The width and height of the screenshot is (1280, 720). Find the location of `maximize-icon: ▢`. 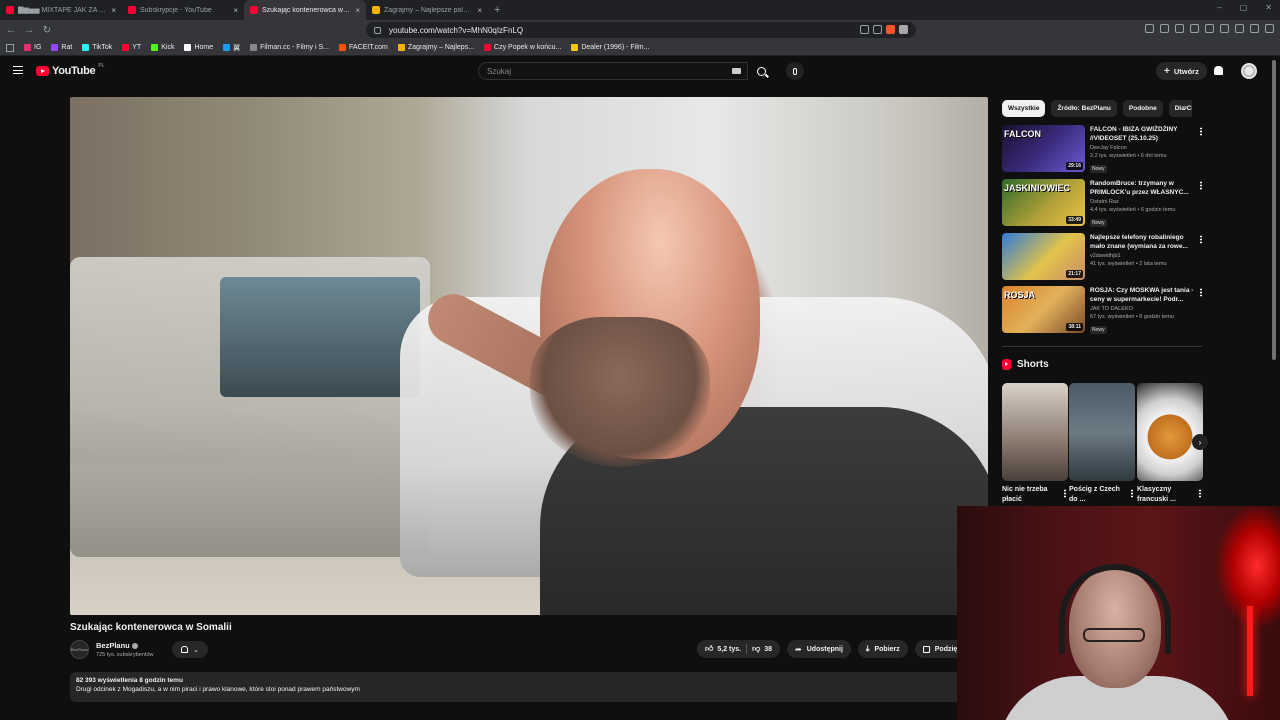

maximize-icon: ▢ is located at coordinates (1244, 7).